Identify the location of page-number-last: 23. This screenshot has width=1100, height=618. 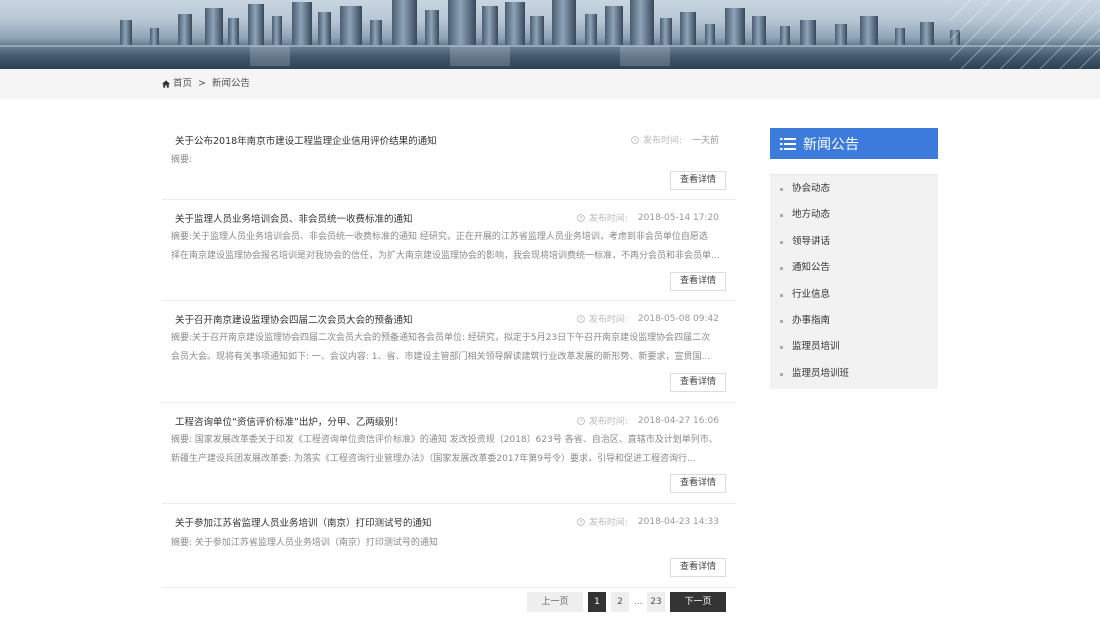
(656, 602).